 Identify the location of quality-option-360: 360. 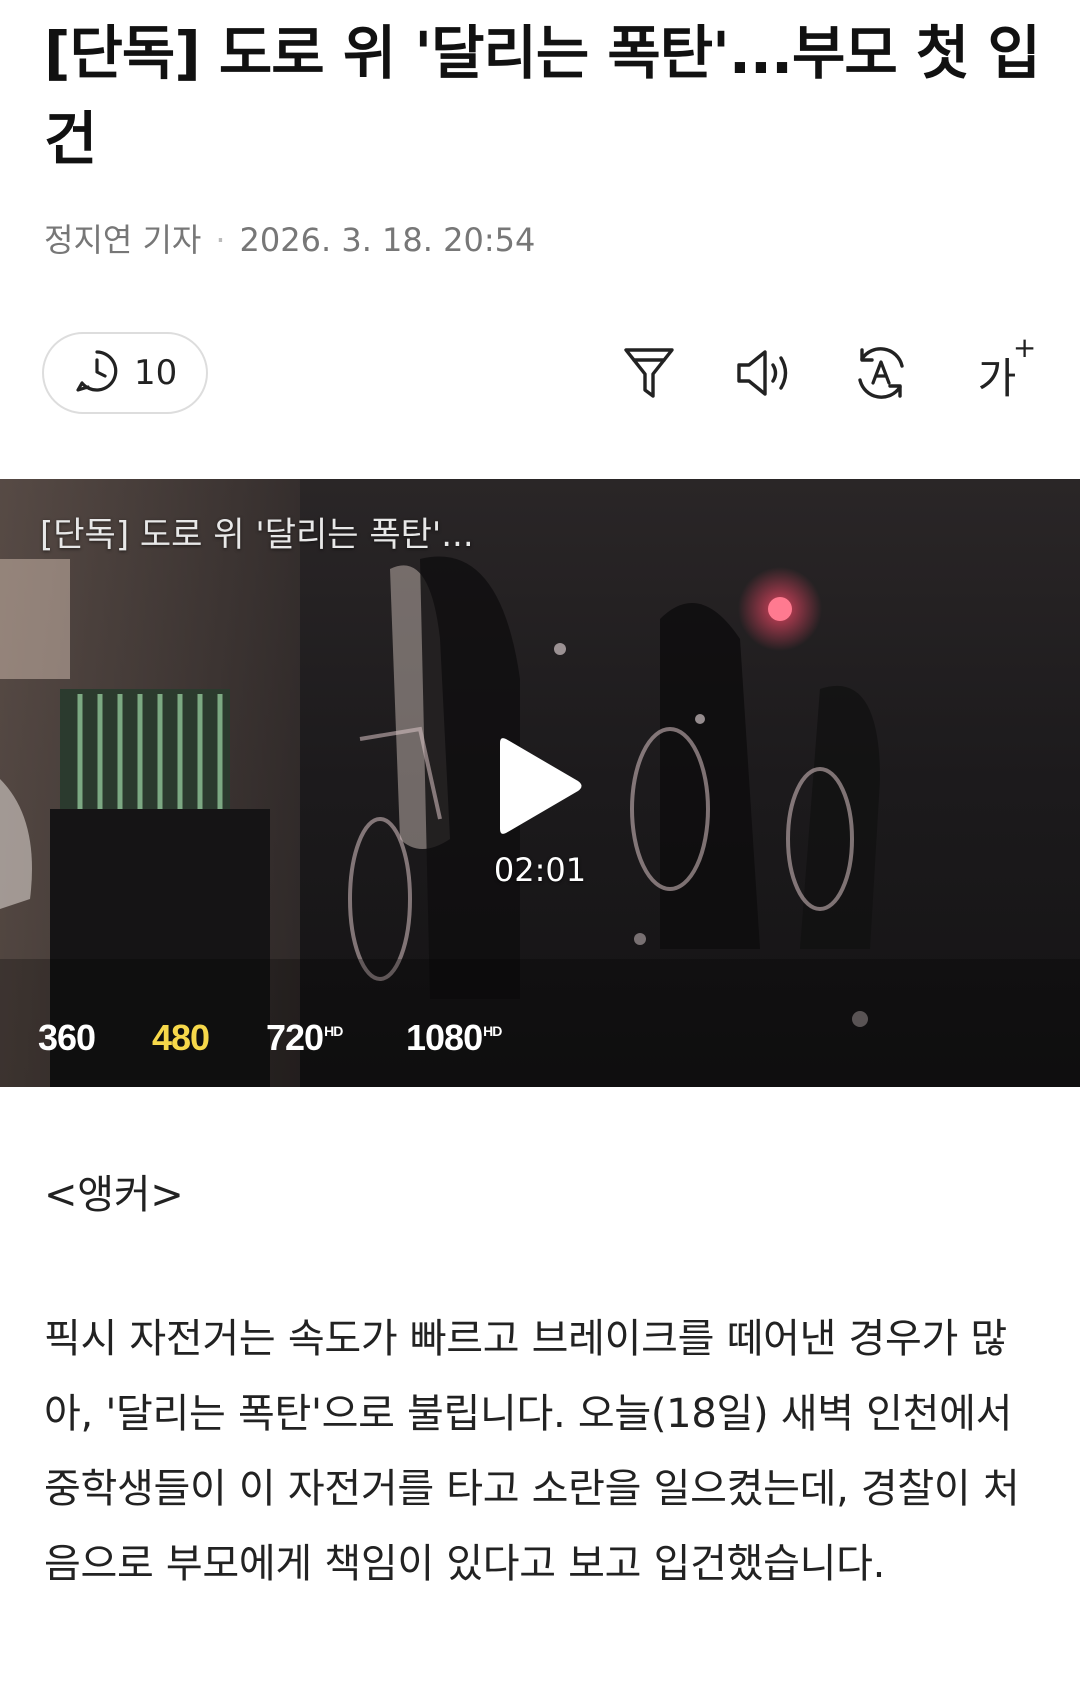
(95, 1038).